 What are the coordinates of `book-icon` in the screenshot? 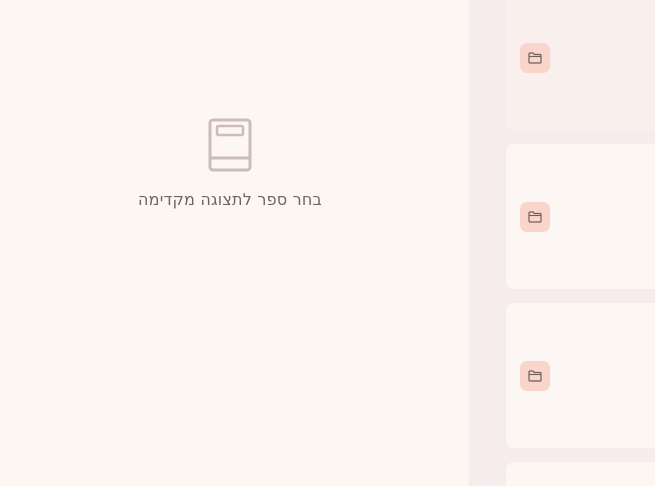 It's located at (230, 145).